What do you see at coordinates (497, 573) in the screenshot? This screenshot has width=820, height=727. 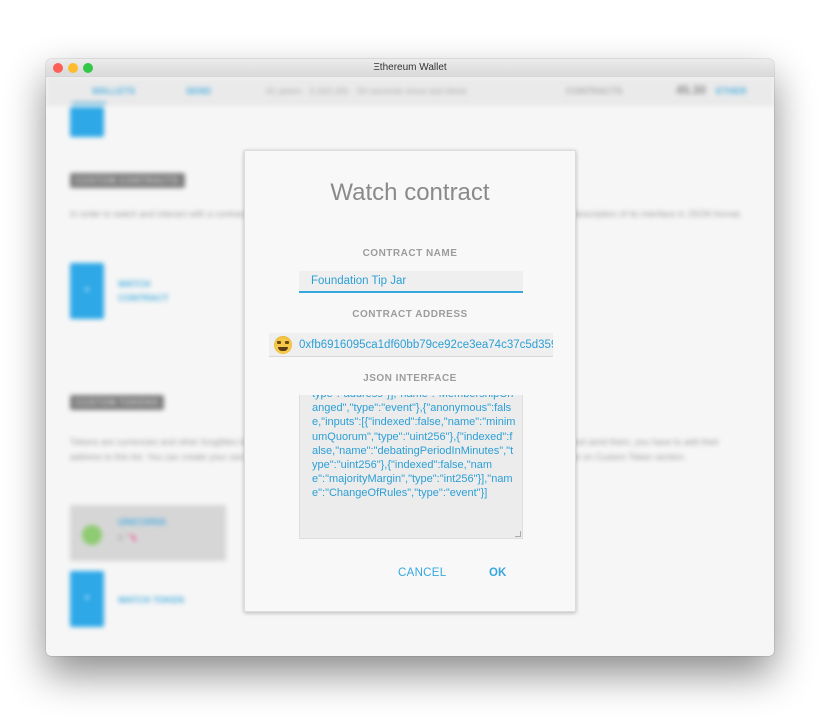 I see `ok-button: OK` at bounding box center [497, 573].